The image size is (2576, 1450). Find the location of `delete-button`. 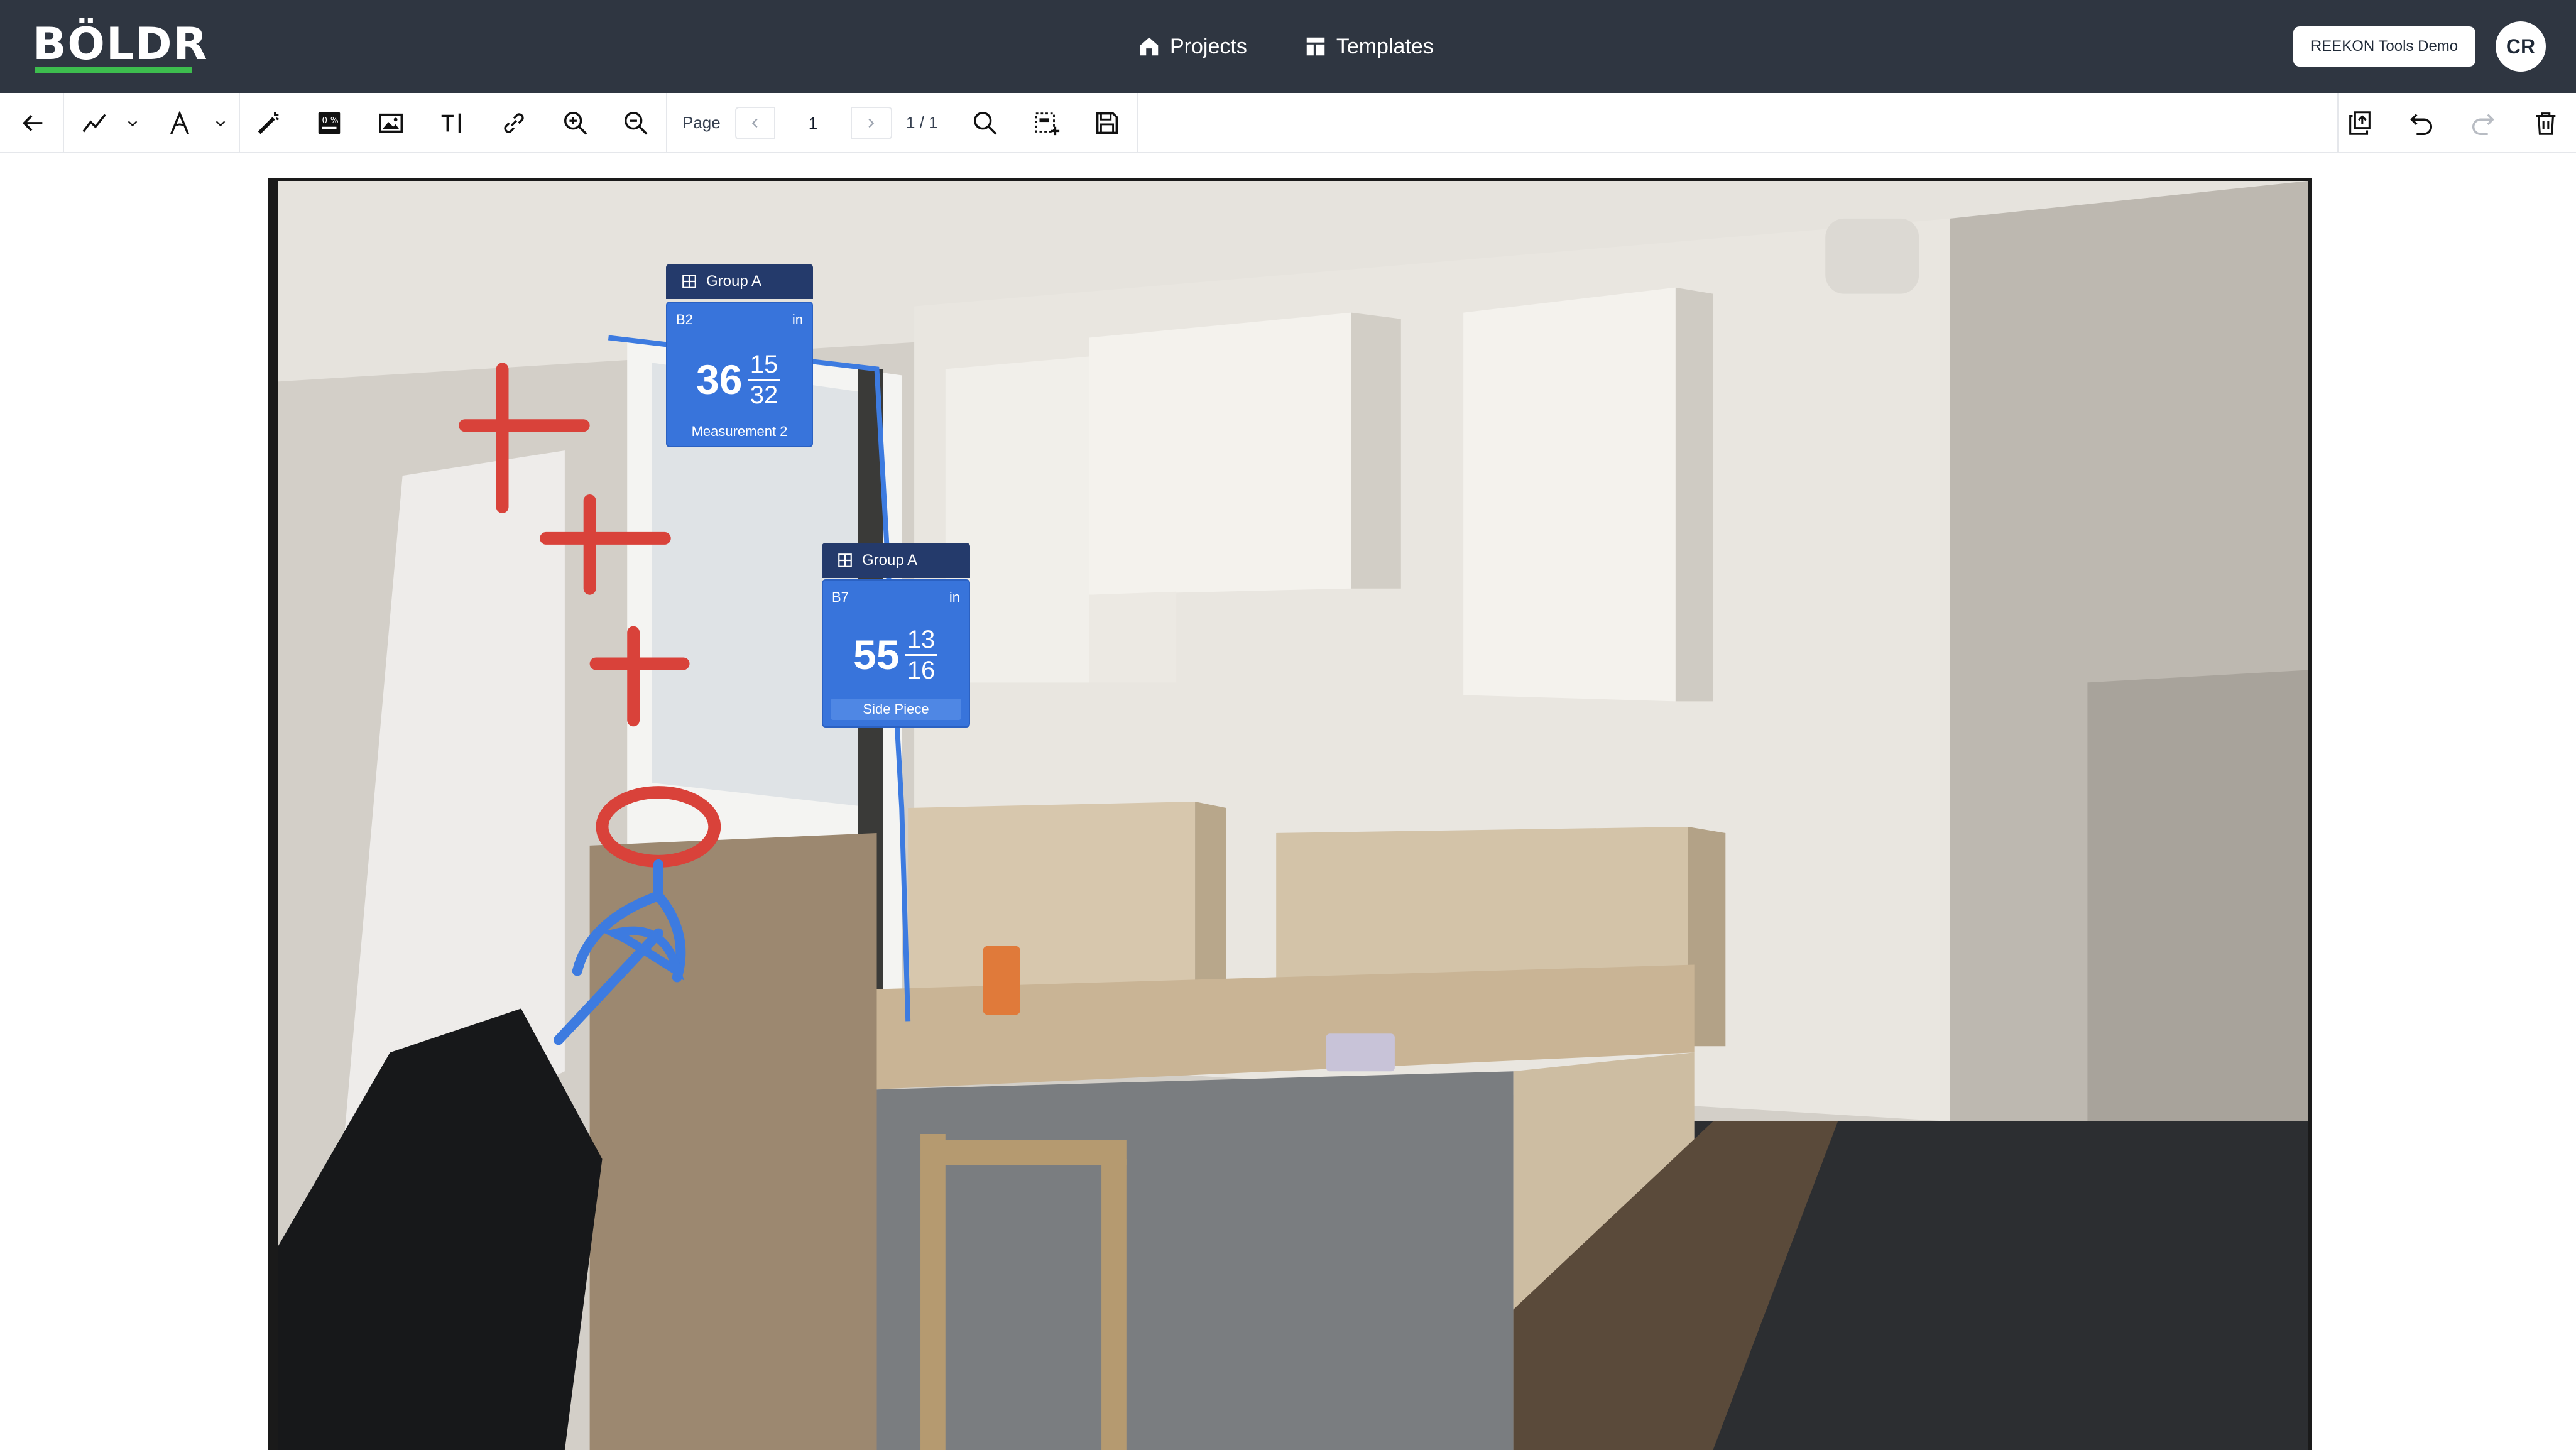

delete-button is located at coordinates (2545, 123).